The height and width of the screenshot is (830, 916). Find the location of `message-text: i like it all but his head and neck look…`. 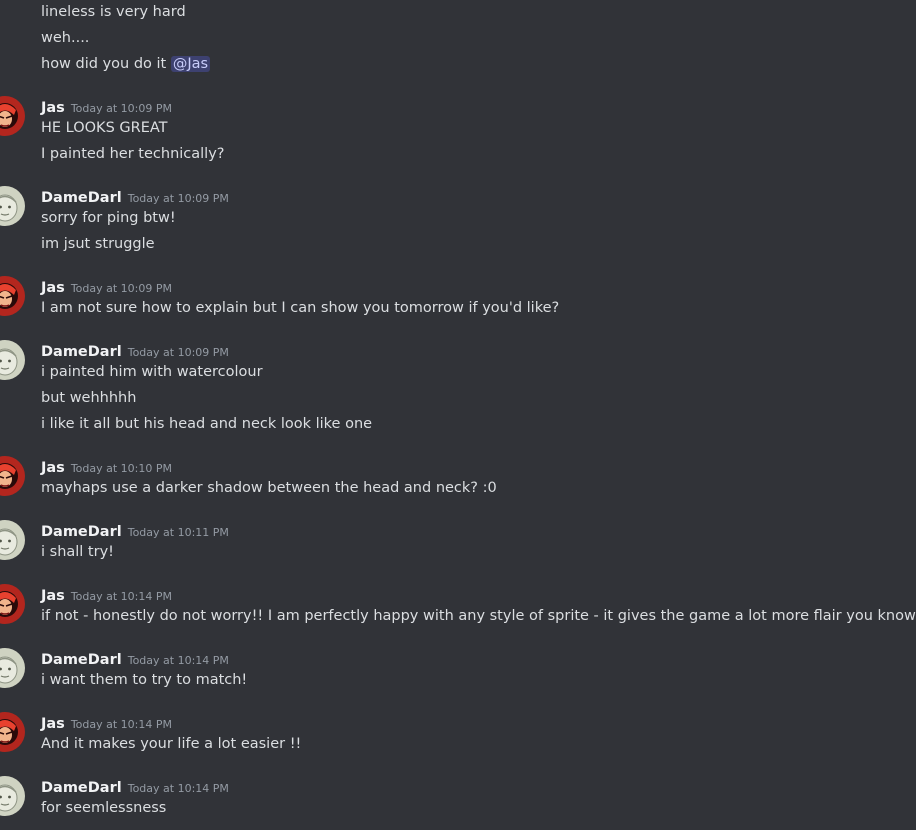

message-text: i like it all but his head and neck look… is located at coordinates (207, 424).